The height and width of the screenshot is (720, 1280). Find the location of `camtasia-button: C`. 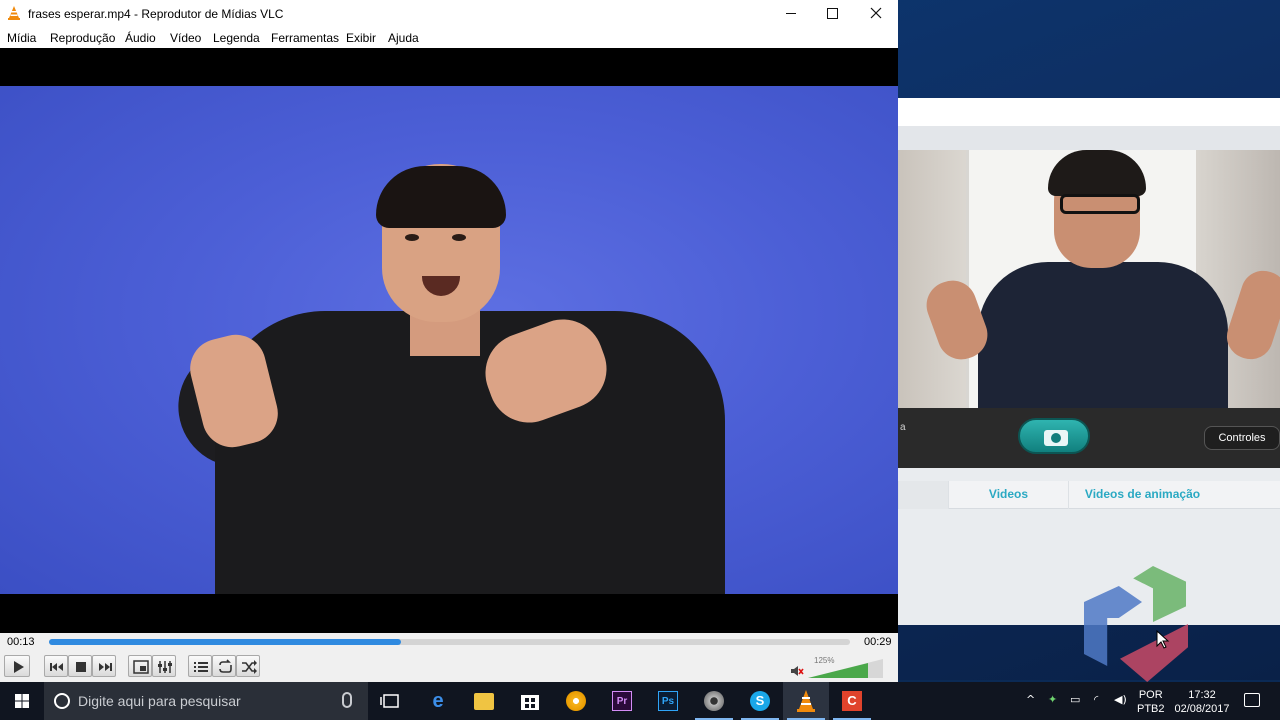

camtasia-button: C is located at coordinates (852, 701).